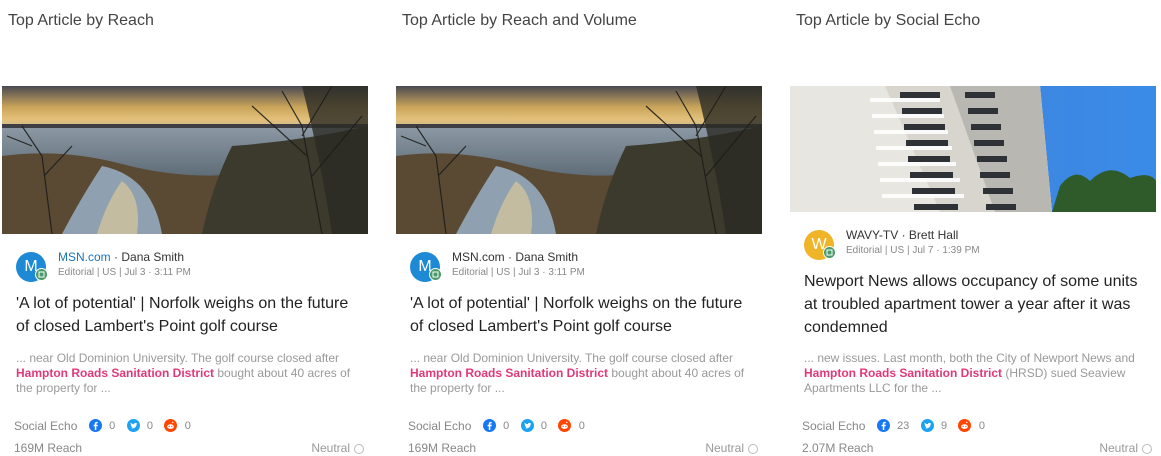 This screenshot has height=456, width=1161. What do you see at coordinates (933, 235) in the screenshot?
I see `author-name: Brett Hall` at bounding box center [933, 235].